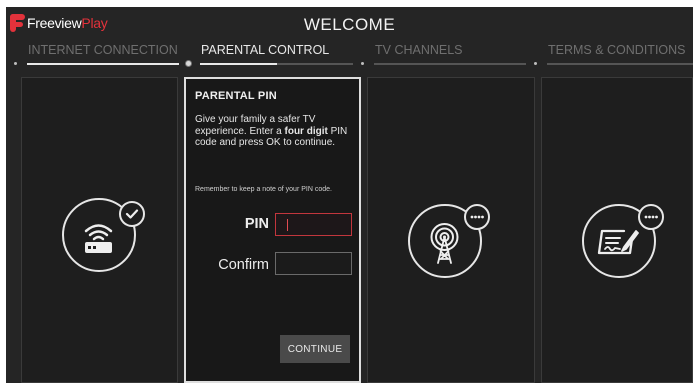  I want to click on checkmark-icon, so click(132, 214).